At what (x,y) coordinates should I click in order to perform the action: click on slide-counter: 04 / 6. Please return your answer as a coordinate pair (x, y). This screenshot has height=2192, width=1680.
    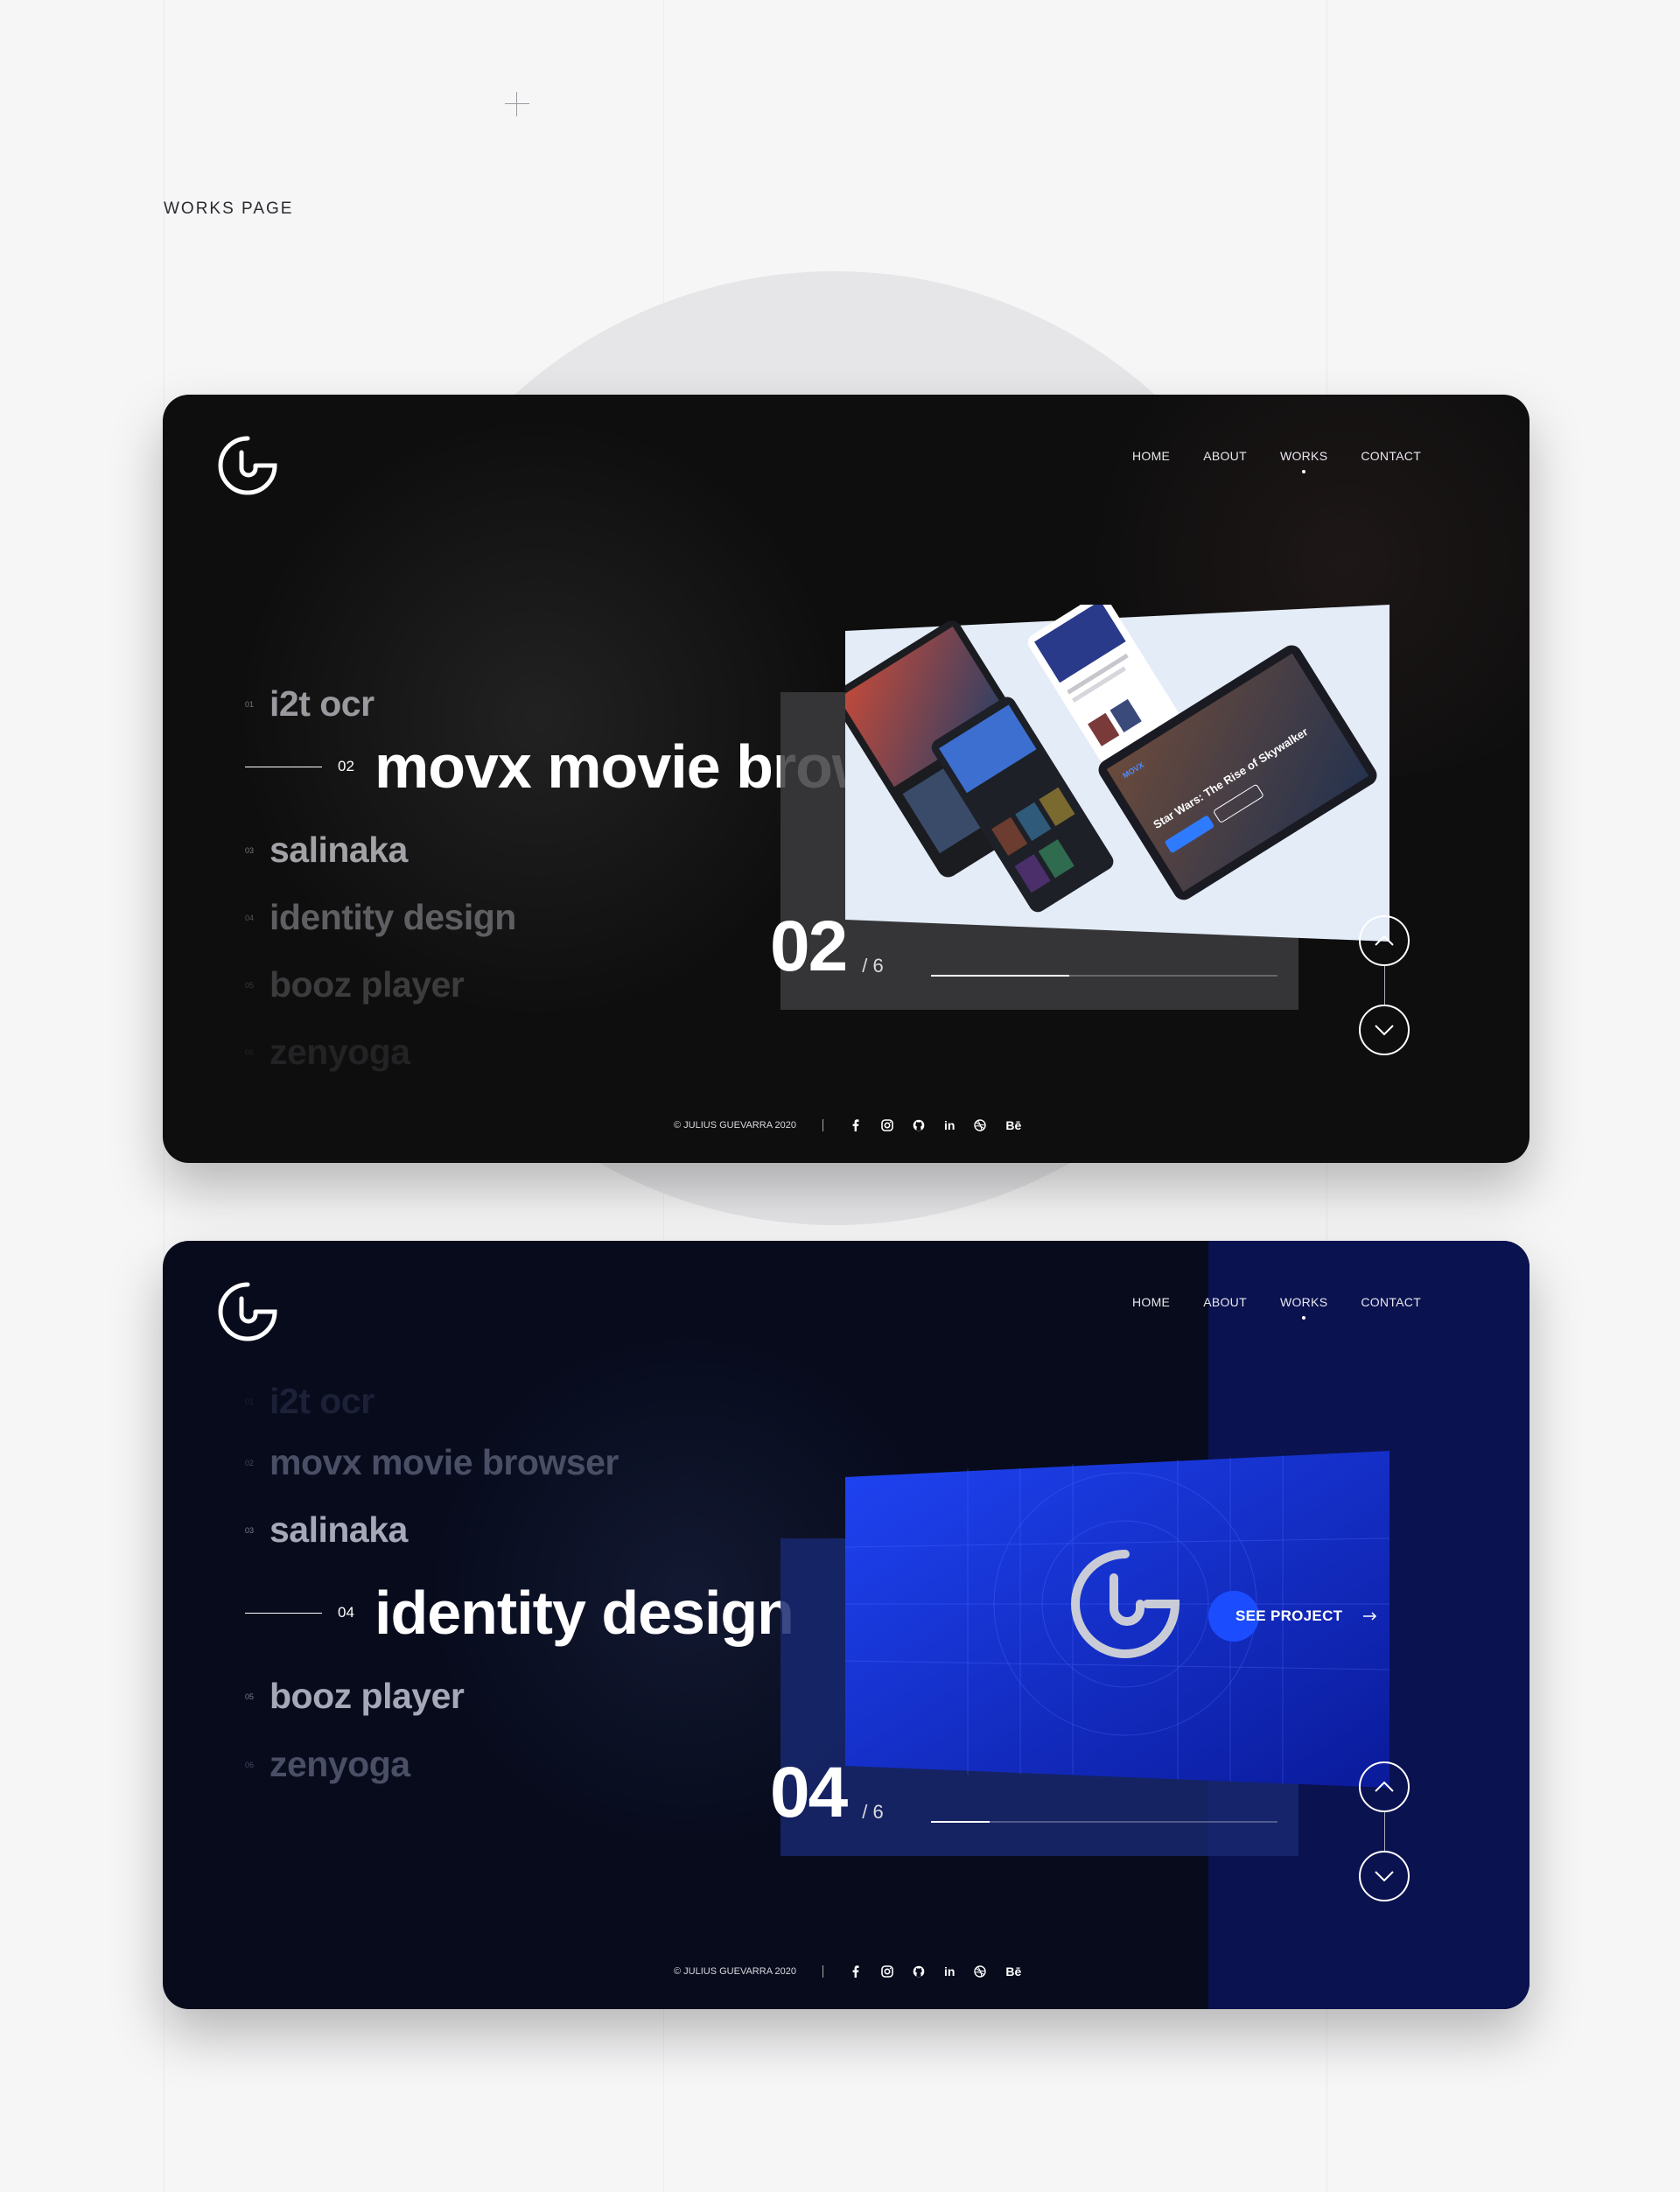
    Looking at the image, I should click on (827, 1793).